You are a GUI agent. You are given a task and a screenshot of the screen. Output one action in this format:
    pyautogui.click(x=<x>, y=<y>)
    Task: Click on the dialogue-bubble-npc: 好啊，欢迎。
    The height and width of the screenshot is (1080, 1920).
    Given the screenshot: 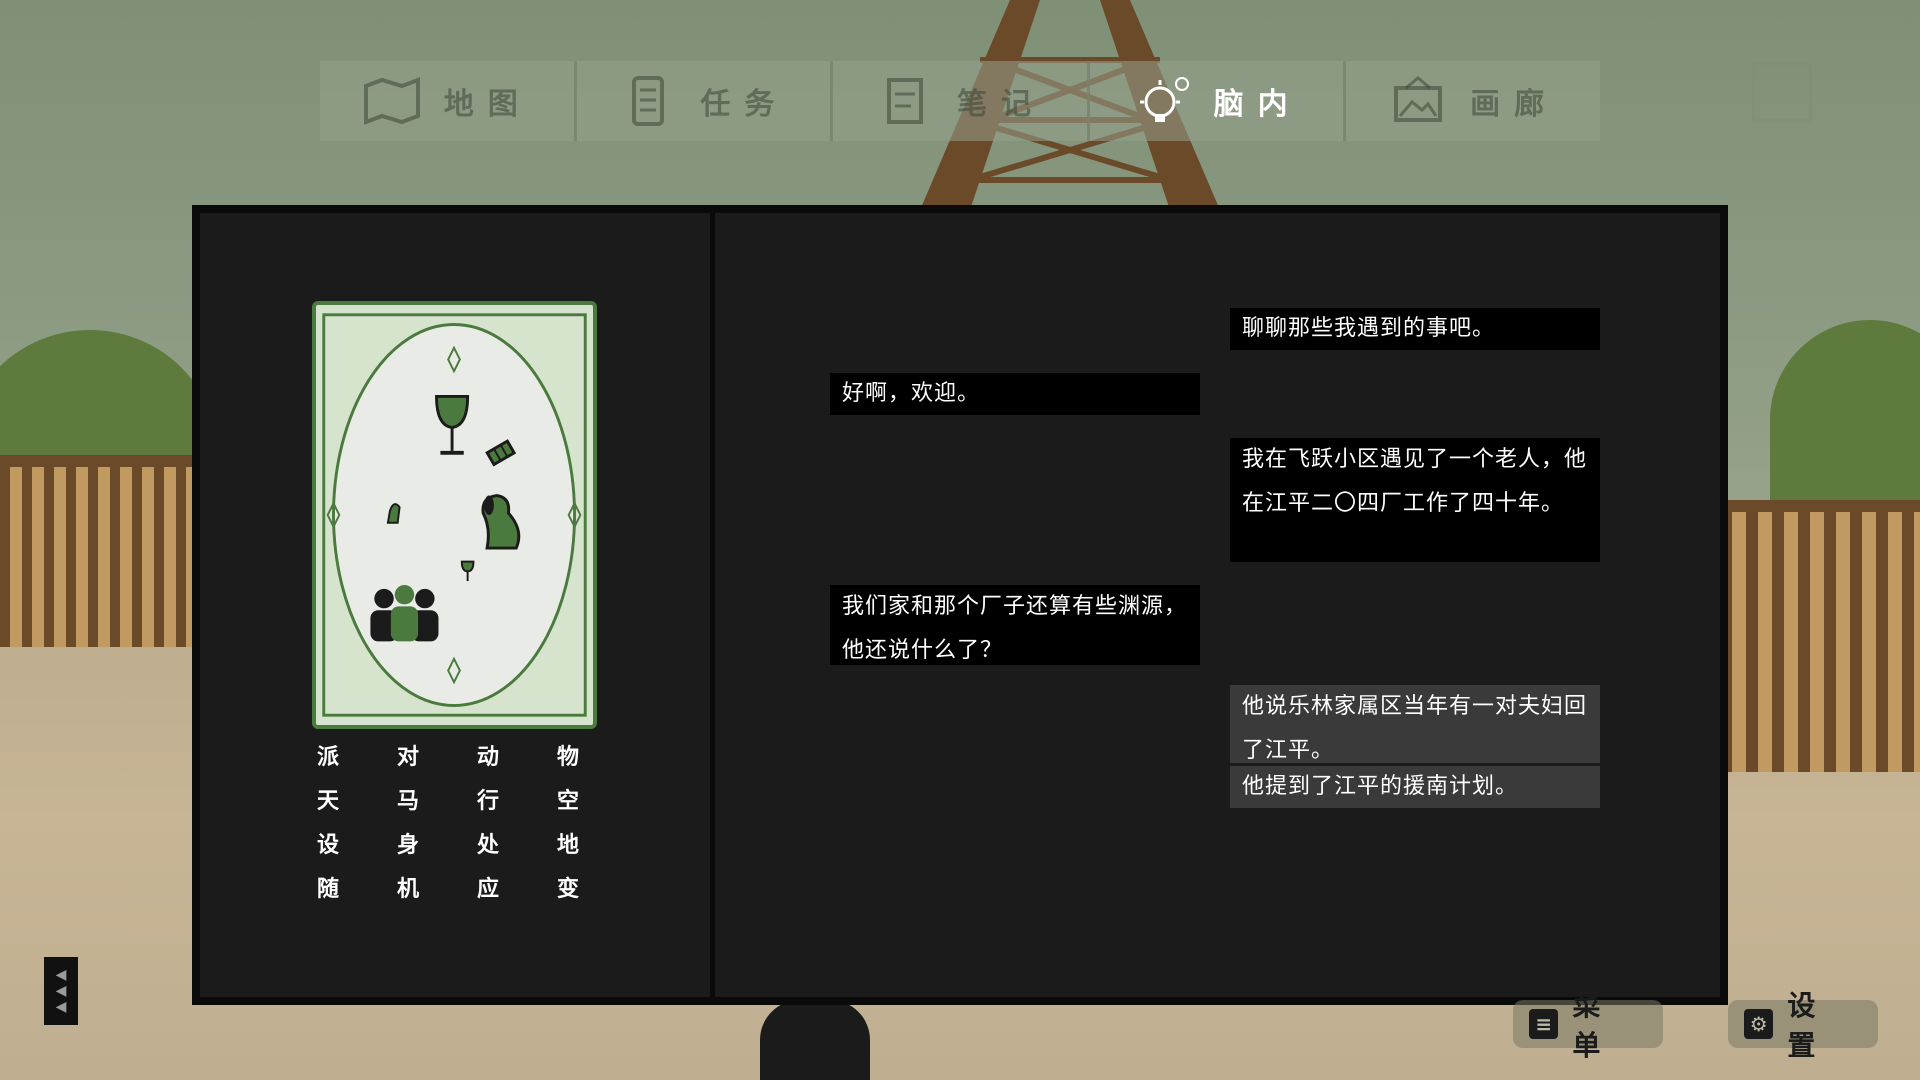 What is the action you would take?
    pyautogui.click(x=1015, y=394)
    